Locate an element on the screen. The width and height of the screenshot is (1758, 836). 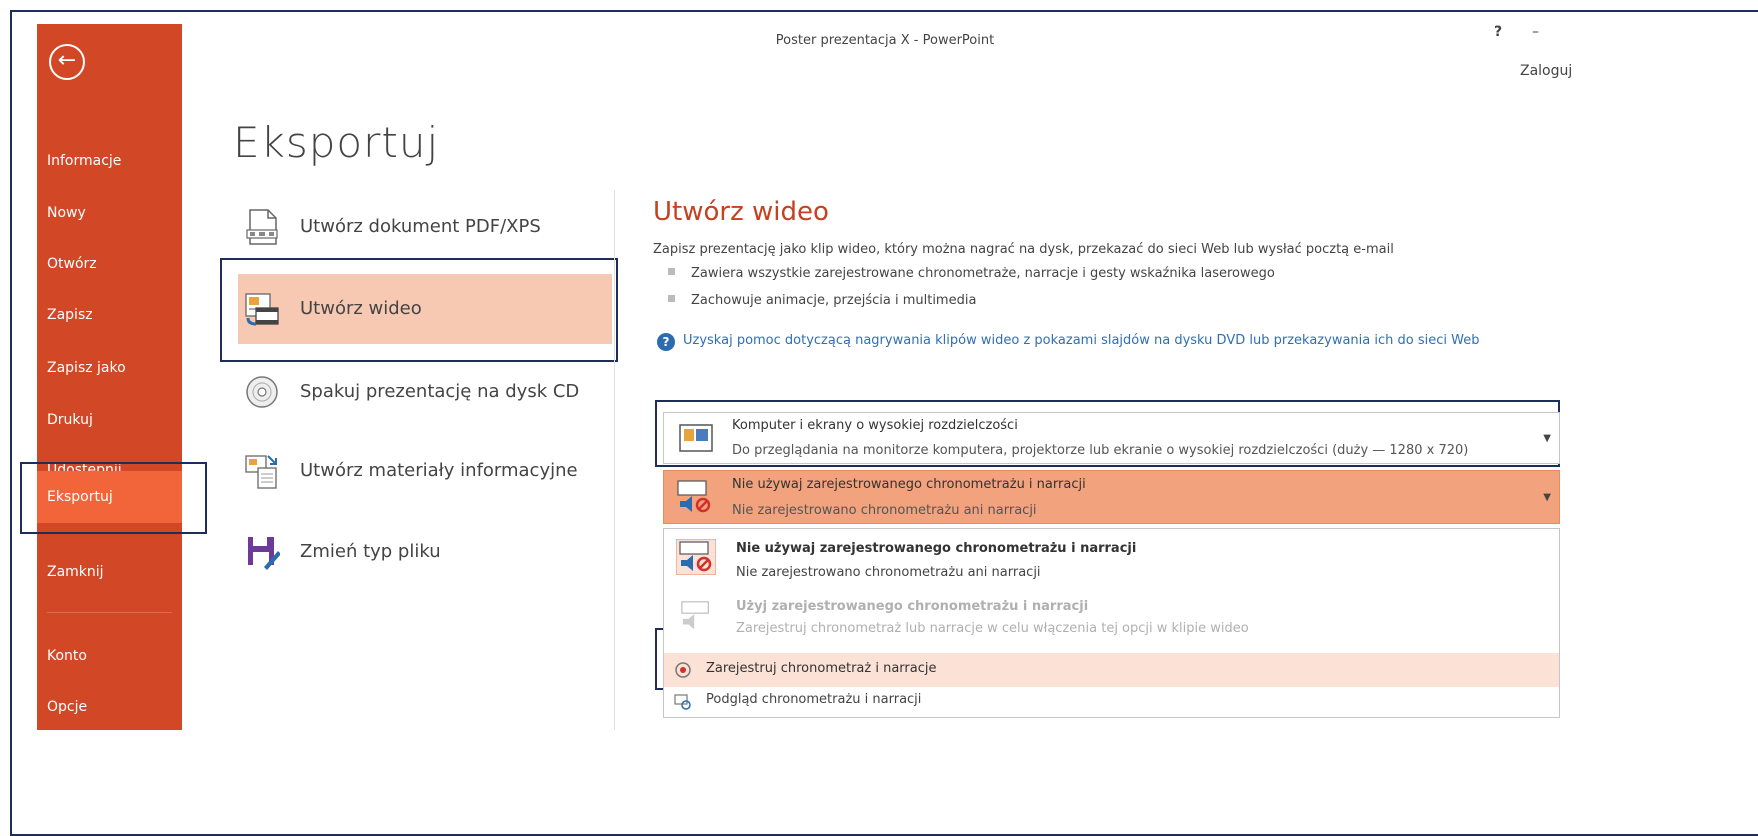
export-option-handouts: Utwórz materiały informacyjne is located at coordinates (425, 471).